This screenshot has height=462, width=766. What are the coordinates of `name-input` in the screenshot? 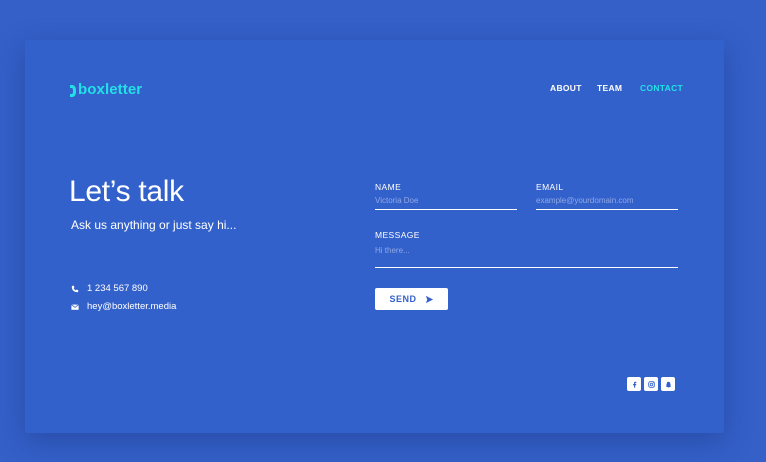 It's located at (446, 203).